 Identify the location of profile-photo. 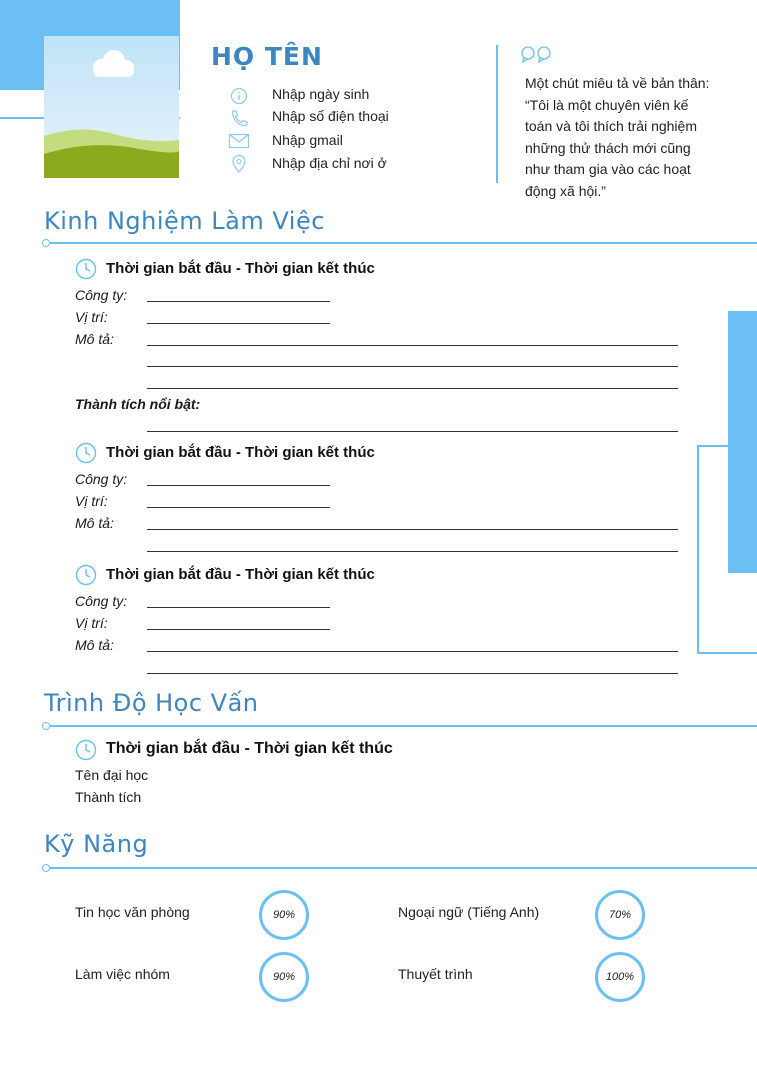
(111, 107).